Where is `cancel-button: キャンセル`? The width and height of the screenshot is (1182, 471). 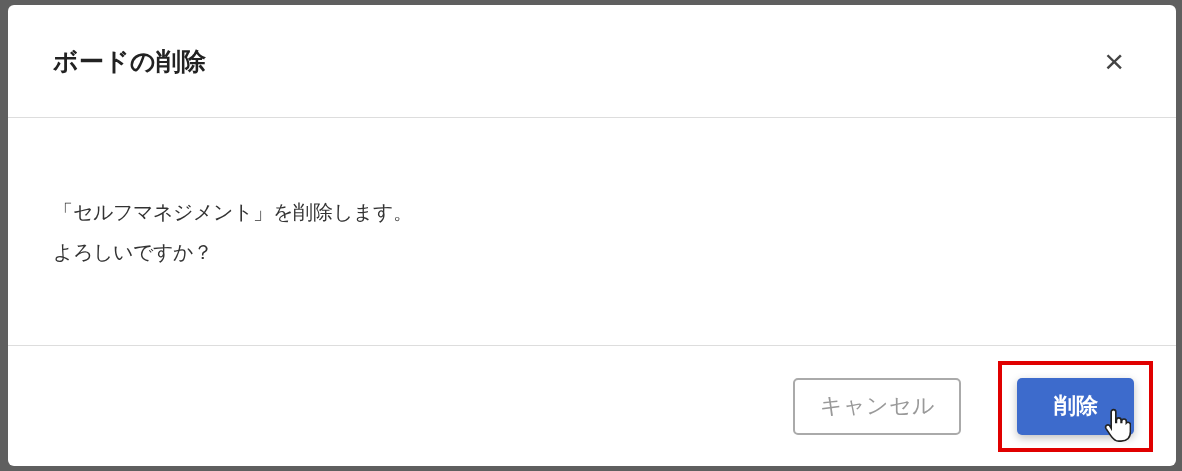
cancel-button: キャンセル is located at coordinates (877, 406).